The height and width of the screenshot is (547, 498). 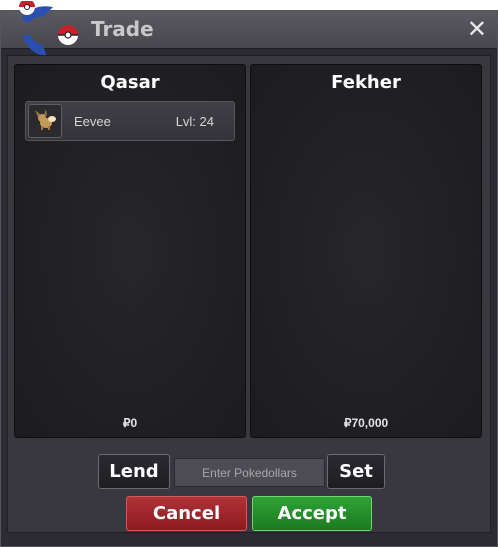 I want to click on pokeball-logo-icon, so click(x=48, y=29).